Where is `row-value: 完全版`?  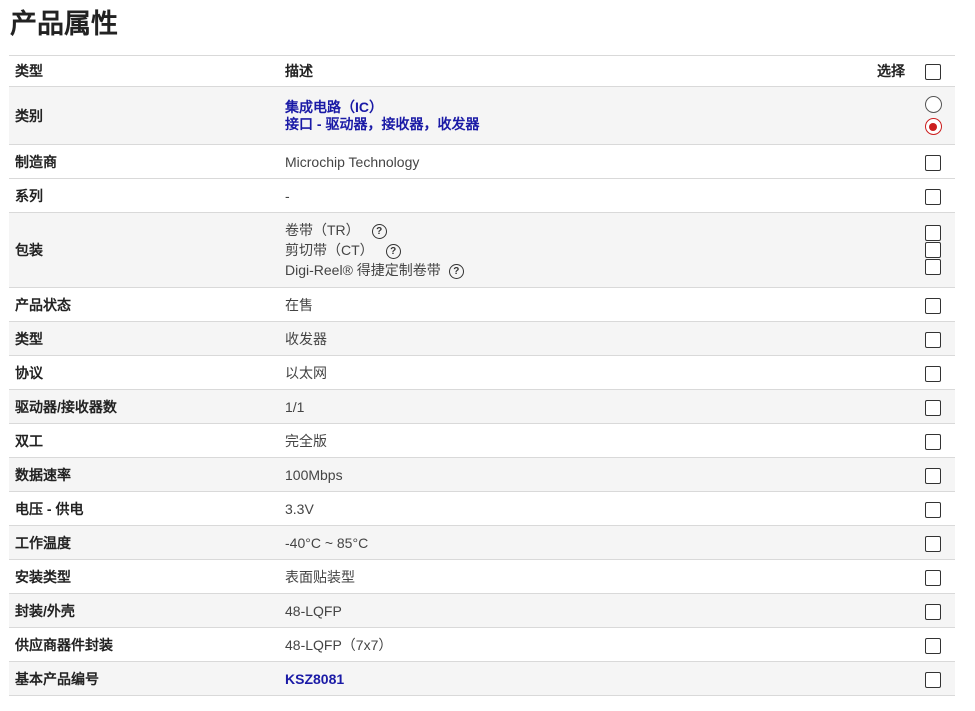 row-value: 完全版 is located at coordinates (306, 440).